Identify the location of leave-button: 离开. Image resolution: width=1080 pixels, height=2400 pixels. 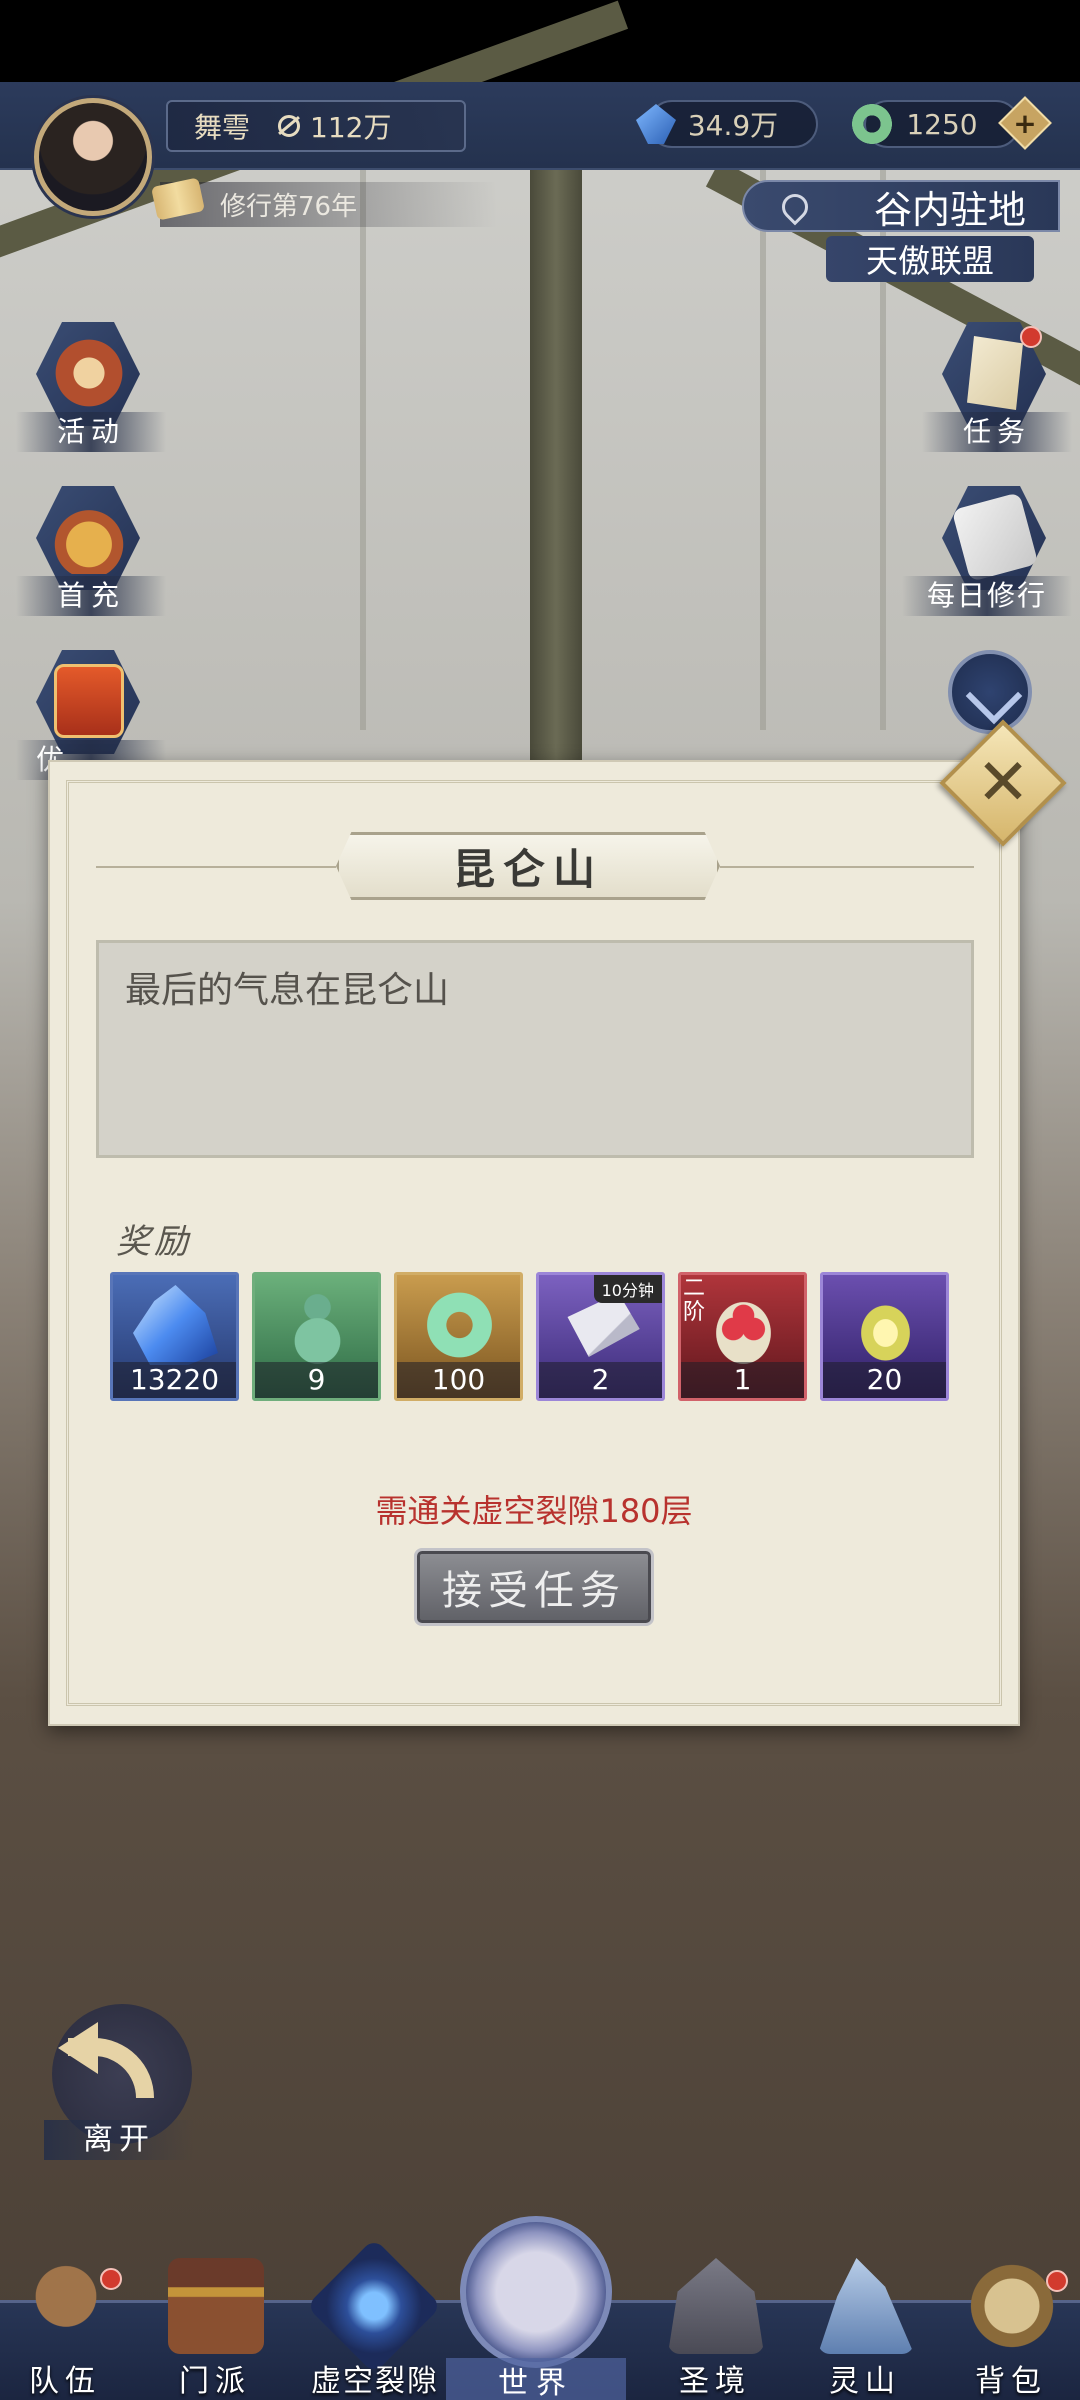
(119, 2084).